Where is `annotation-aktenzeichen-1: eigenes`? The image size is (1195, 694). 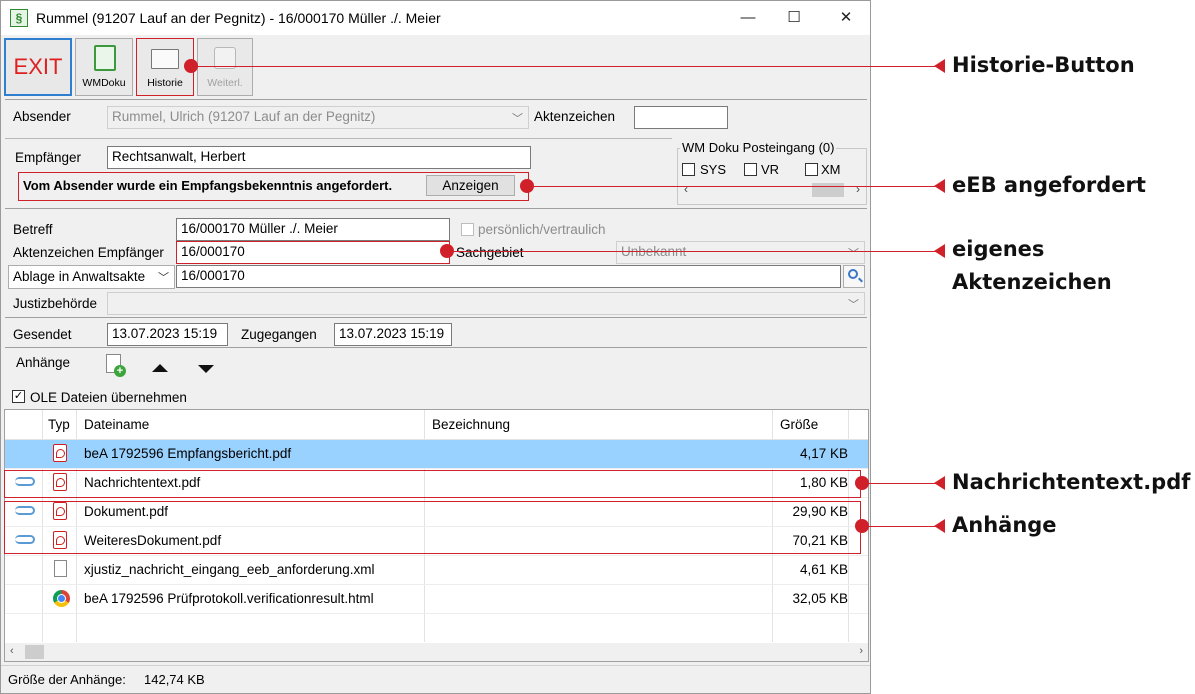 annotation-aktenzeichen-1: eigenes is located at coordinates (998, 249).